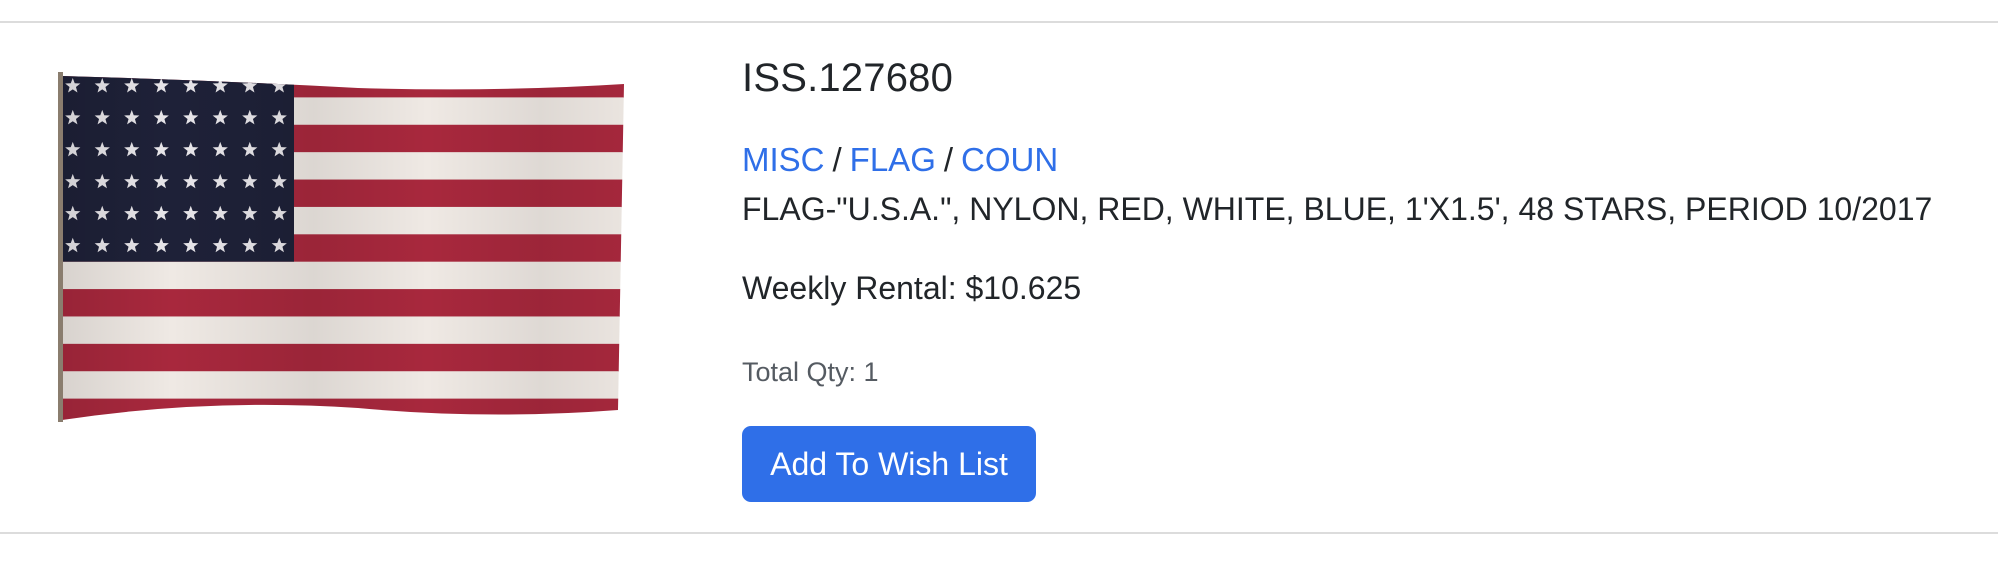 This screenshot has height=588, width=1998. I want to click on bottom-divider, so click(999, 533).